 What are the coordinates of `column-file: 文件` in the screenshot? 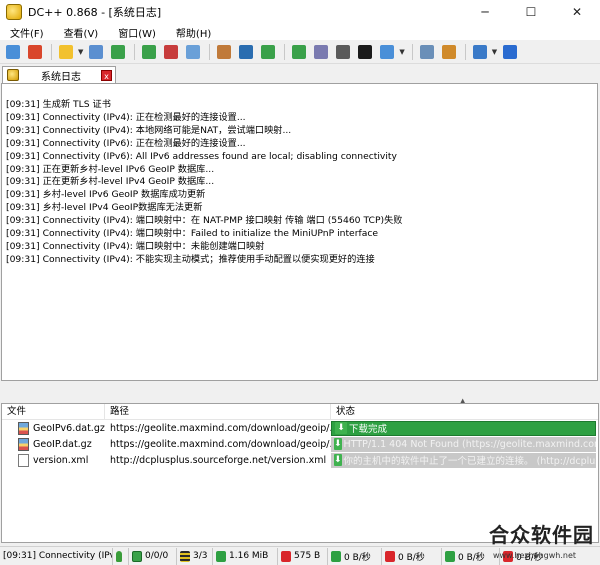 It's located at (53, 411).